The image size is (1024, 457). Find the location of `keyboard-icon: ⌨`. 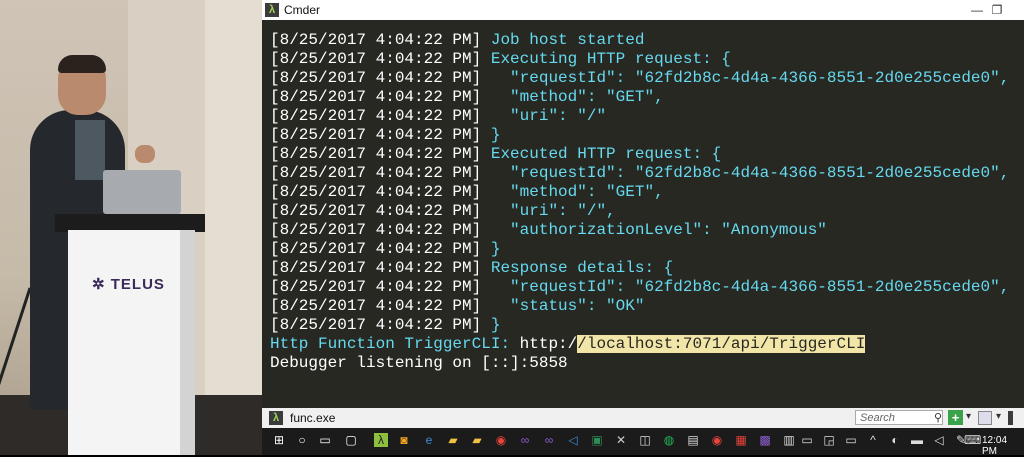

keyboard-icon: ⌨ is located at coordinates (972, 440).